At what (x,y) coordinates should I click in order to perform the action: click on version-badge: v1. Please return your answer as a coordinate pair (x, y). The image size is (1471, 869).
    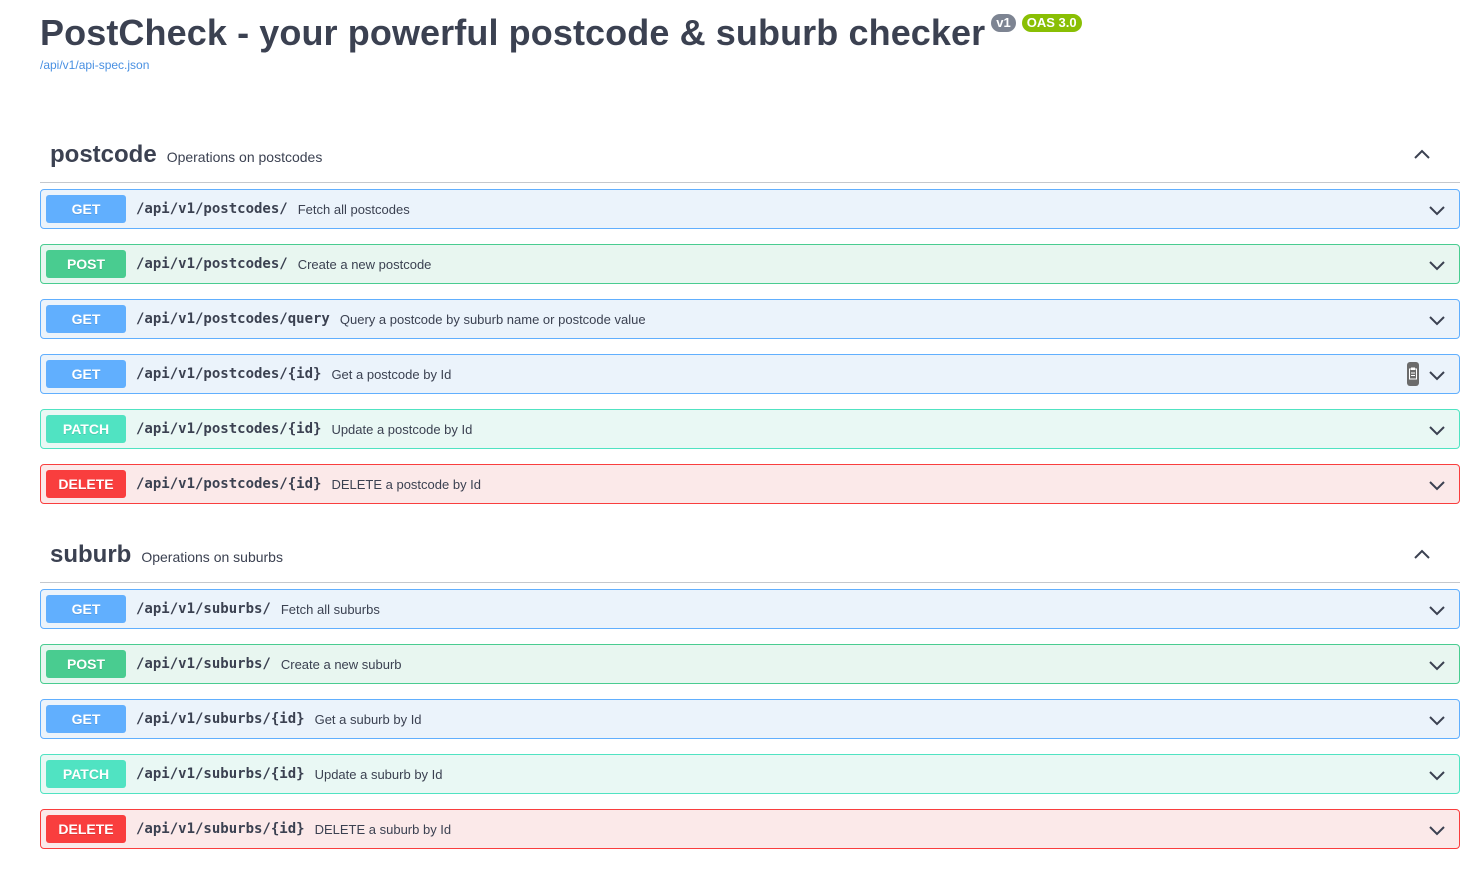
    Looking at the image, I should click on (1003, 23).